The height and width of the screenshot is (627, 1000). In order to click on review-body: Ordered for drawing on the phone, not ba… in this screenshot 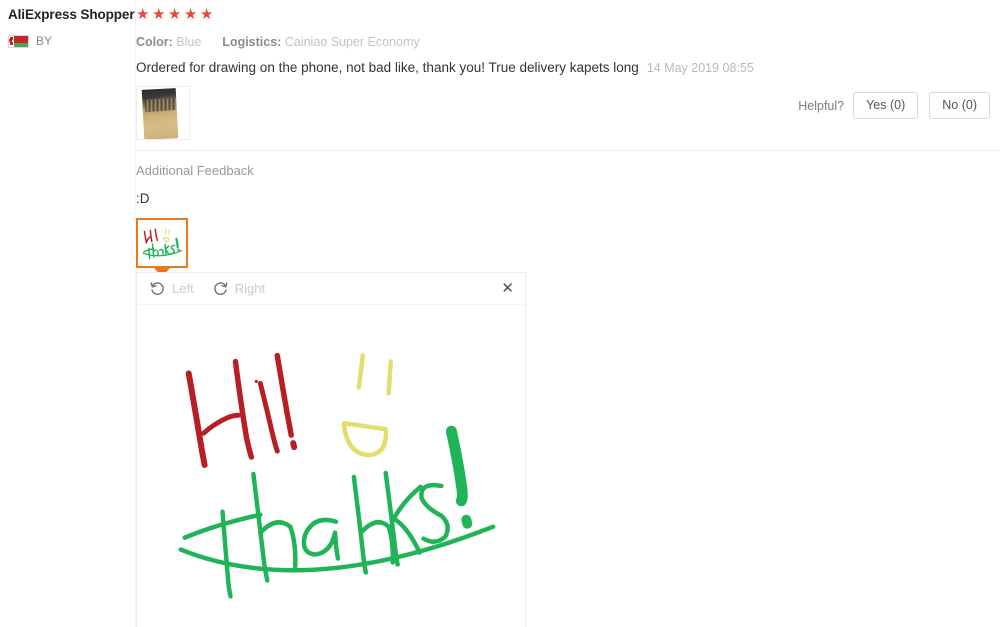, I will do `click(445, 68)`.